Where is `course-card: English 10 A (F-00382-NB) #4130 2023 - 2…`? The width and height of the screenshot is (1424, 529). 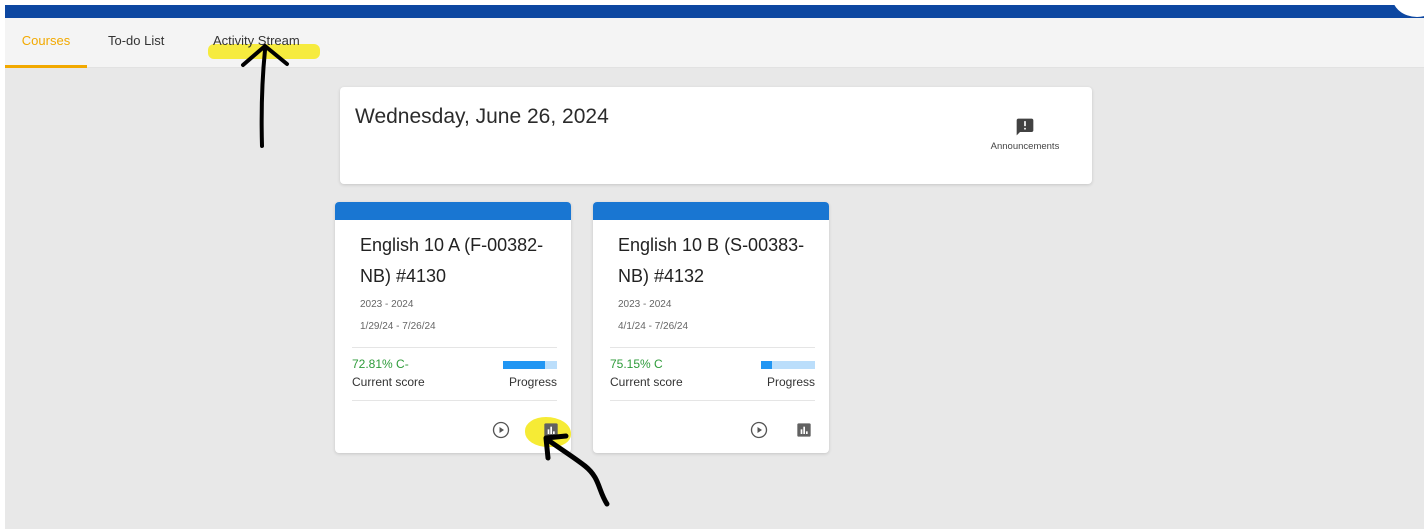 course-card: English 10 A (F-00382-NB) #4130 2023 - 2… is located at coordinates (453, 327).